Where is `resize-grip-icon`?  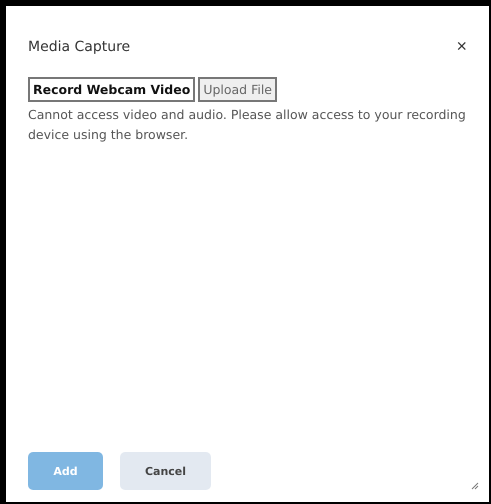
resize-grip-icon is located at coordinates (475, 486).